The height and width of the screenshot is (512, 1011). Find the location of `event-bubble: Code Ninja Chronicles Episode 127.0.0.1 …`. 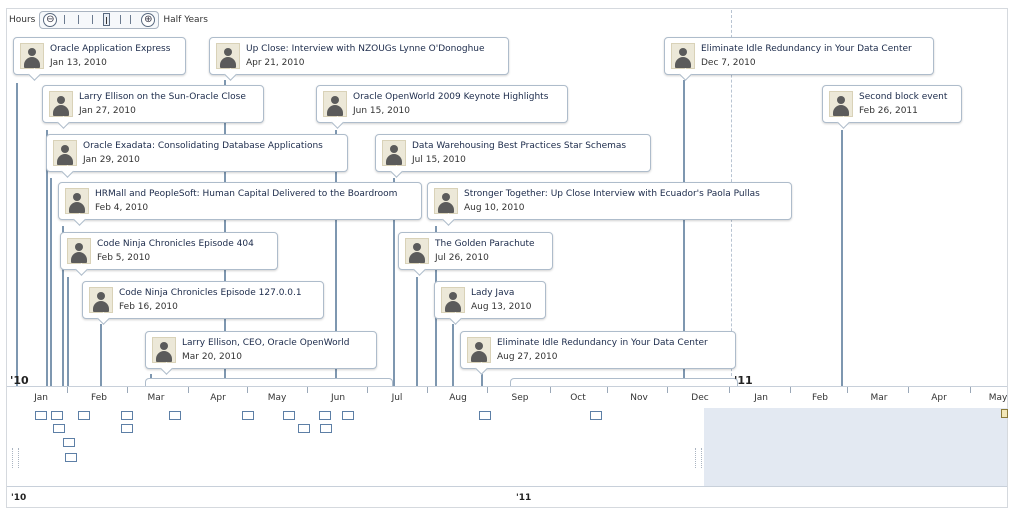

event-bubble: Code Ninja Chronicles Episode 127.0.0.1 … is located at coordinates (203, 300).